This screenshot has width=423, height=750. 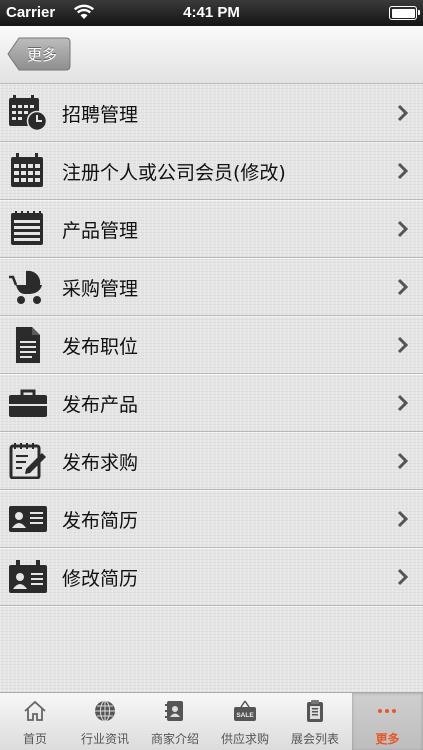 What do you see at coordinates (28, 403) in the screenshot?
I see `briefcase-icon` at bounding box center [28, 403].